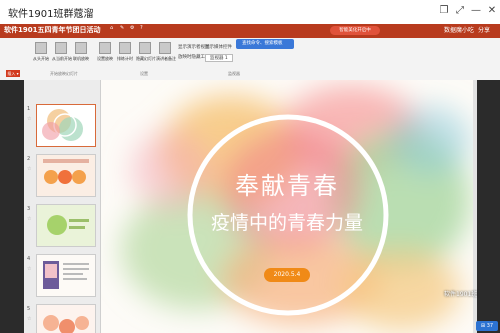  Describe the element at coordinates (476, 11) in the screenshot. I see `minimize-icon: —` at that location.